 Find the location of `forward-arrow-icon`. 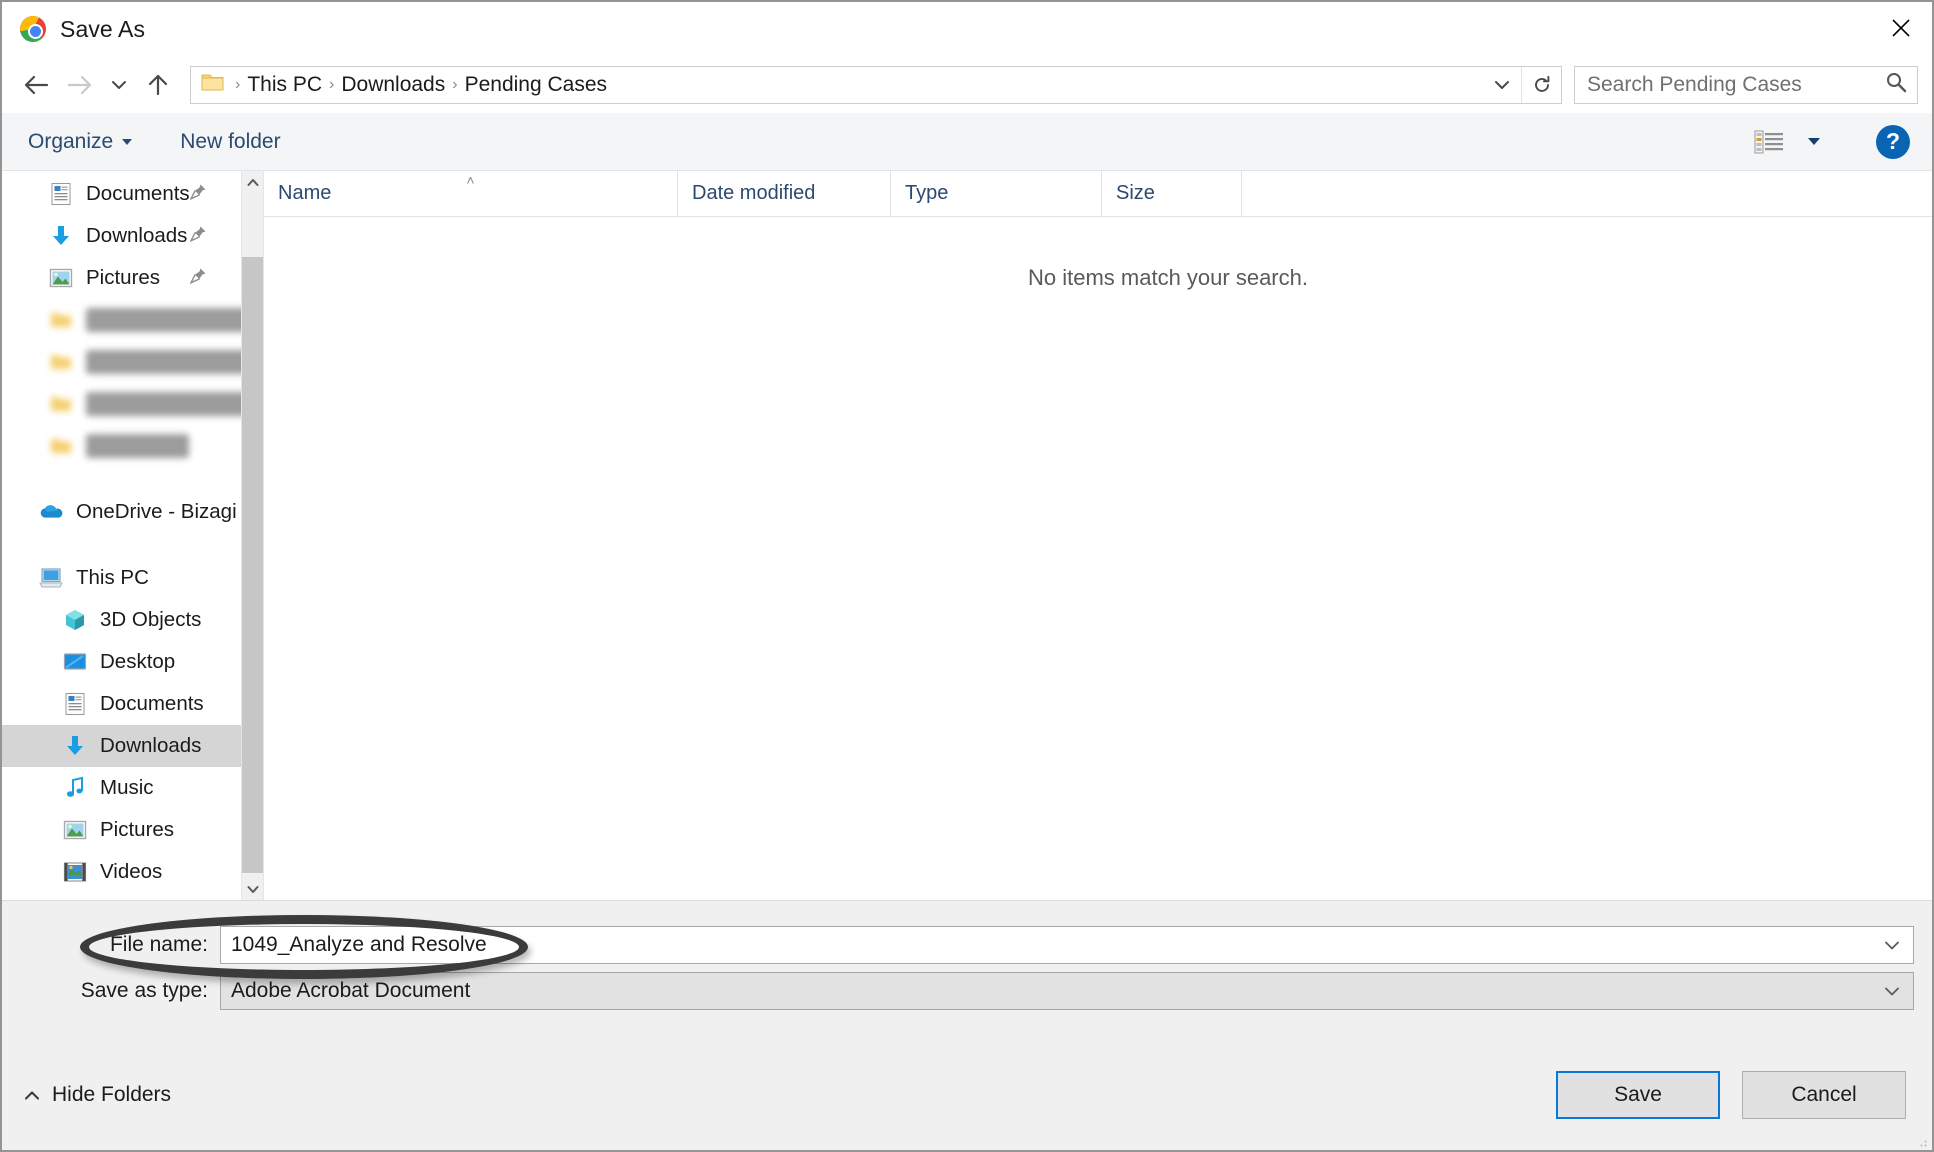

forward-arrow-icon is located at coordinates (80, 85).